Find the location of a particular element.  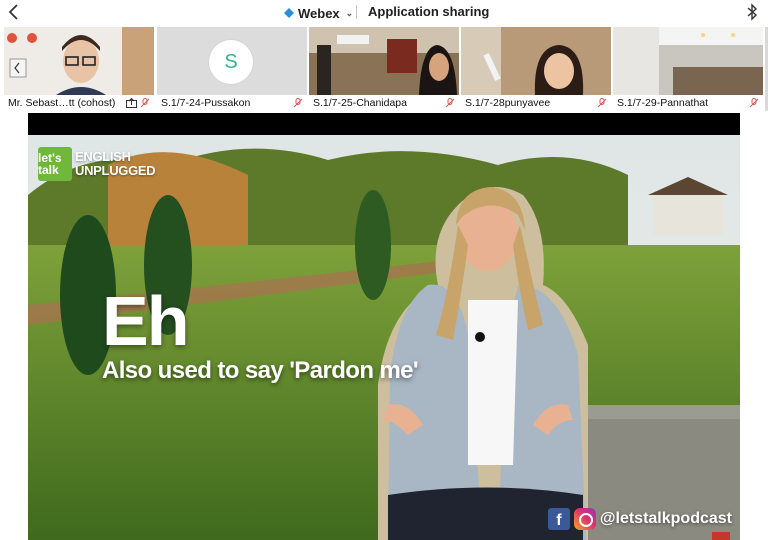

social-handle: f @letstalkpodcast is located at coordinates (639, 519).